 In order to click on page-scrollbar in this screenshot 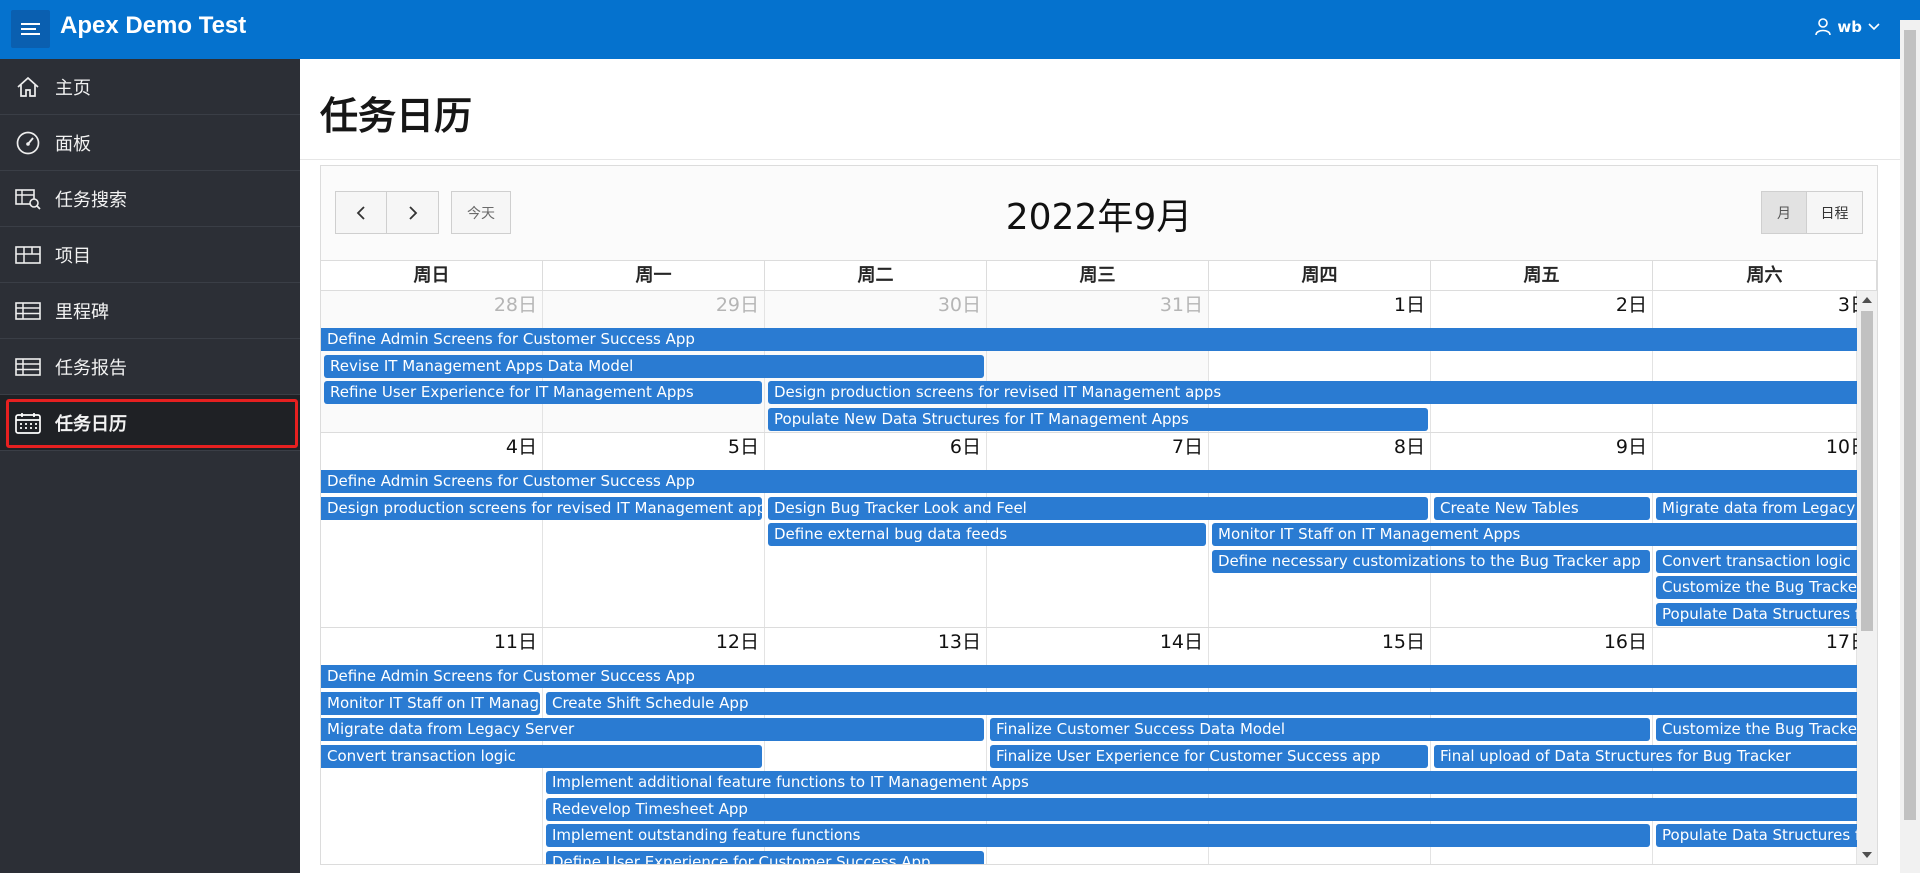, I will do `click(1910, 446)`.